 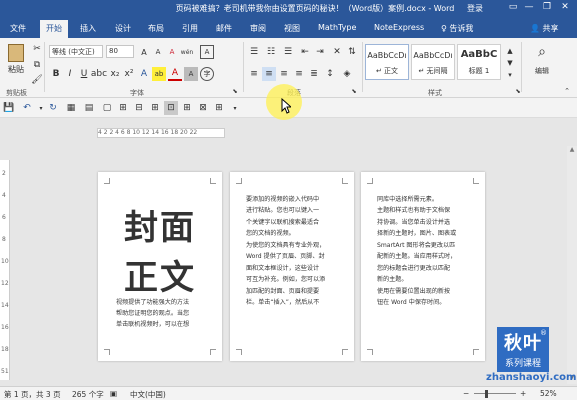 What do you see at coordinates (123, 28) in the screenshot?
I see `tab-design: 设计` at bounding box center [123, 28].